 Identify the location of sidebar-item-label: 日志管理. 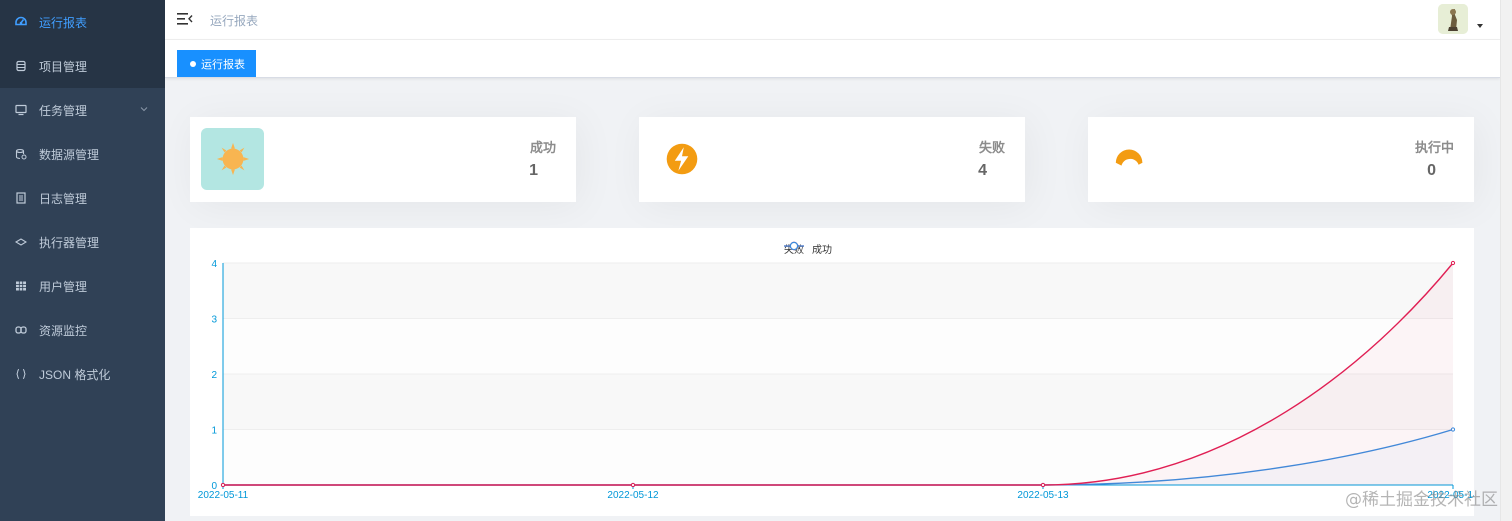
(63, 198).